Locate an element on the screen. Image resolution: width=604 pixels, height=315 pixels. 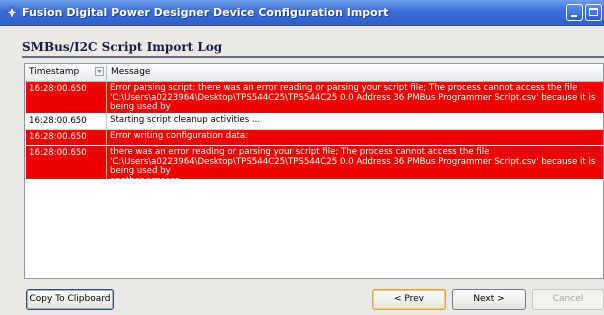
maximize-button is located at coordinates (593, 12).